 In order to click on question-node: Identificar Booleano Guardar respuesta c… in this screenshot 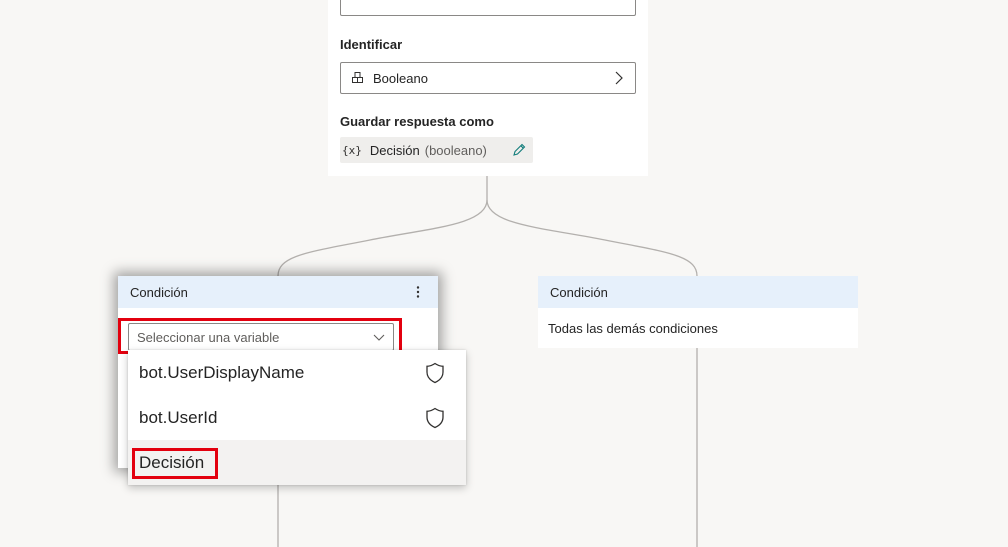, I will do `click(488, 88)`.